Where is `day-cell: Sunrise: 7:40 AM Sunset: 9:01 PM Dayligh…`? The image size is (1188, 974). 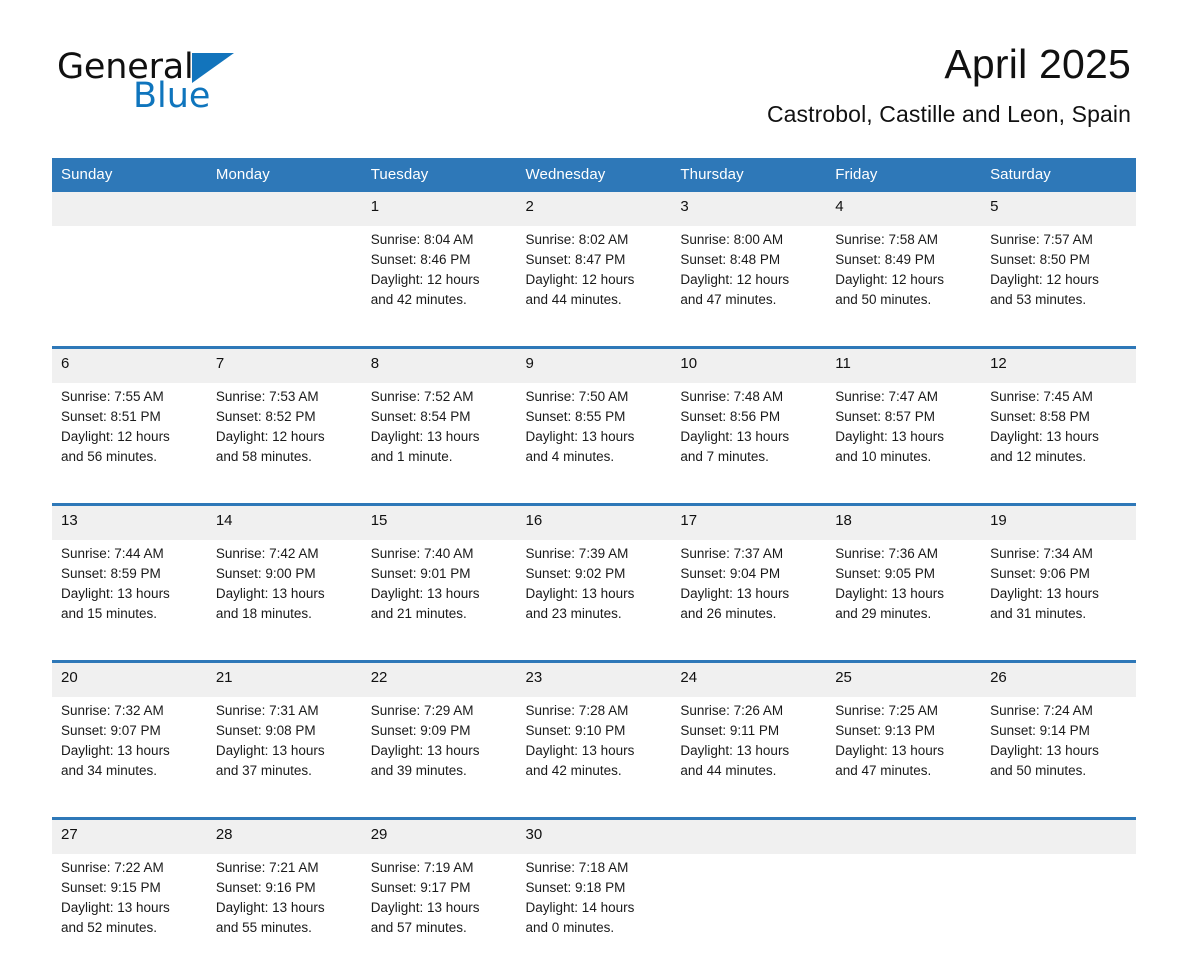
day-cell: Sunrise: 7:40 AM Sunset: 9:01 PM Dayligh… is located at coordinates (439, 601).